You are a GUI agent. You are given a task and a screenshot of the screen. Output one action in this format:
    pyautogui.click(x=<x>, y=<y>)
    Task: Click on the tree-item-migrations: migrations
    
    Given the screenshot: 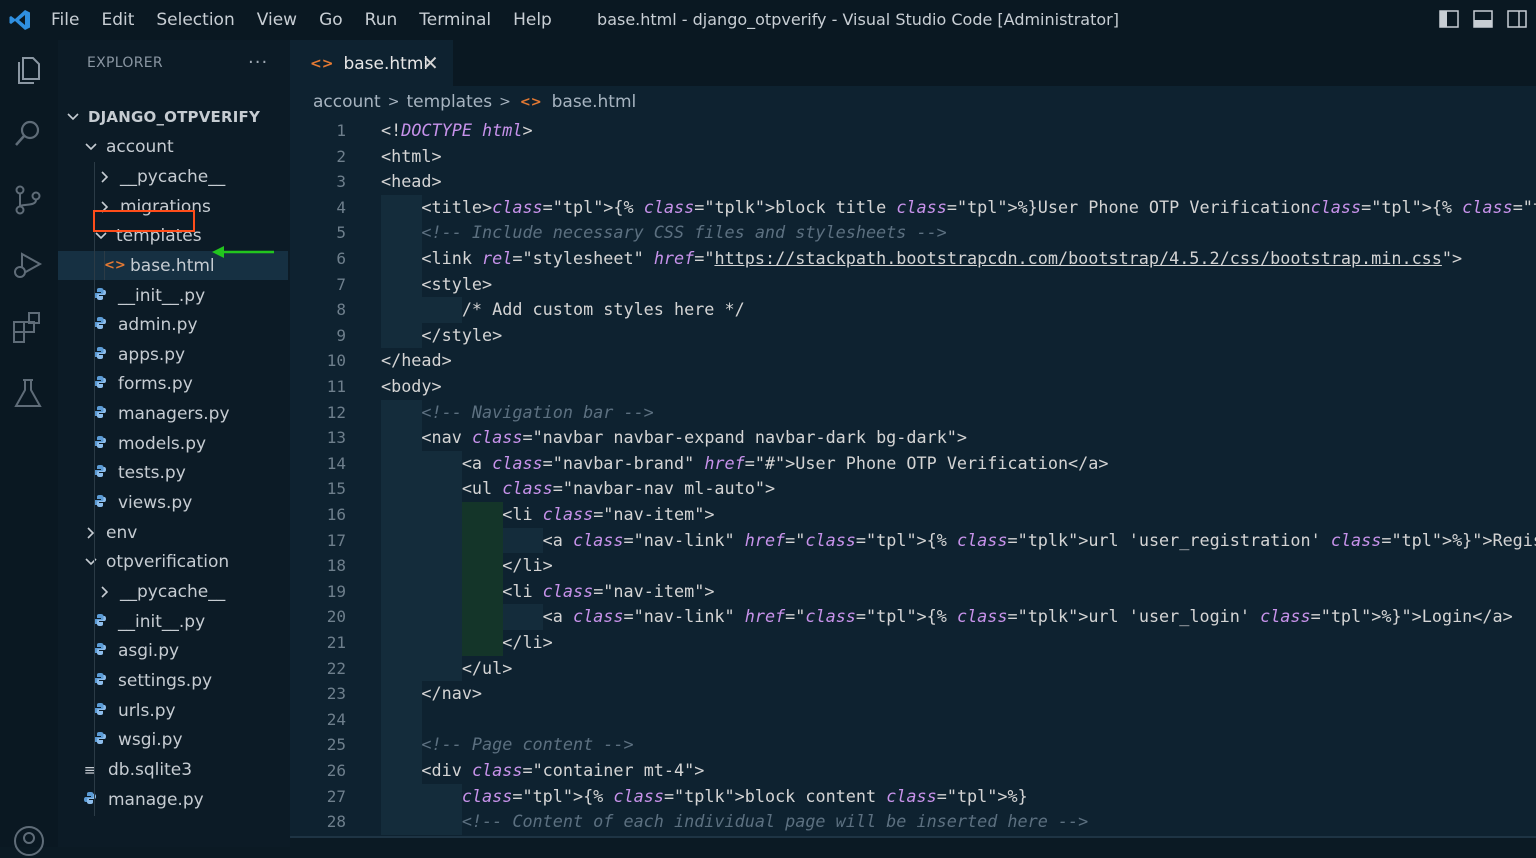 What is the action you would take?
    pyautogui.click(x=173, y=206)
    